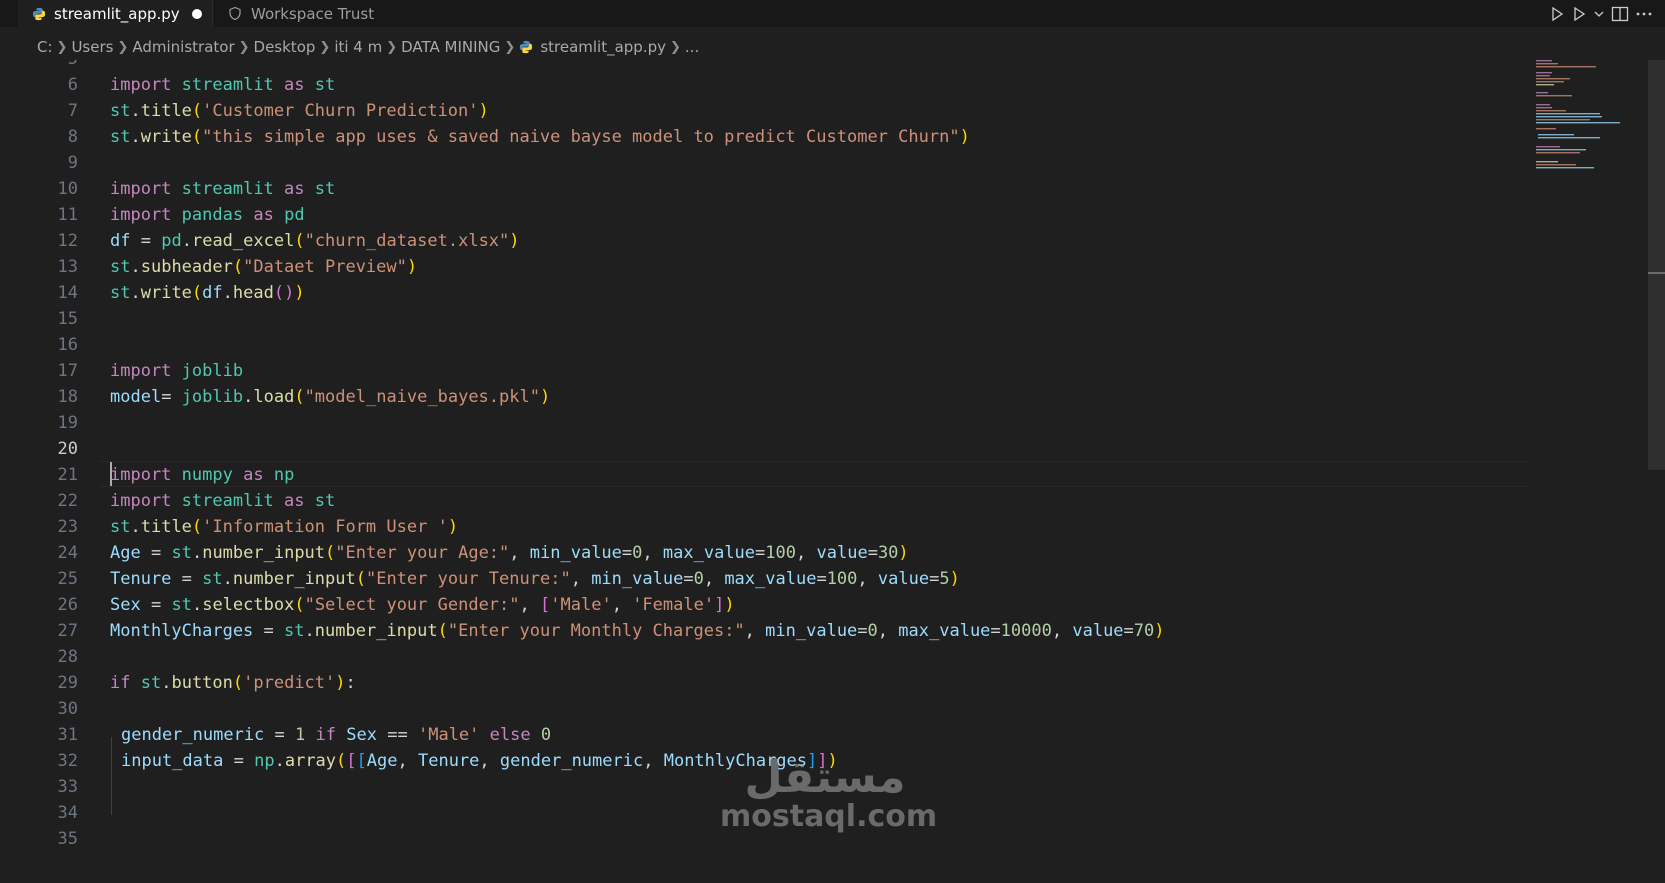 The height and width of the screenshot is (883, 1665). Describe the element at coordinates (829, 816) in the screenshot. I see `watermark-url: mostaql.com` at that location.